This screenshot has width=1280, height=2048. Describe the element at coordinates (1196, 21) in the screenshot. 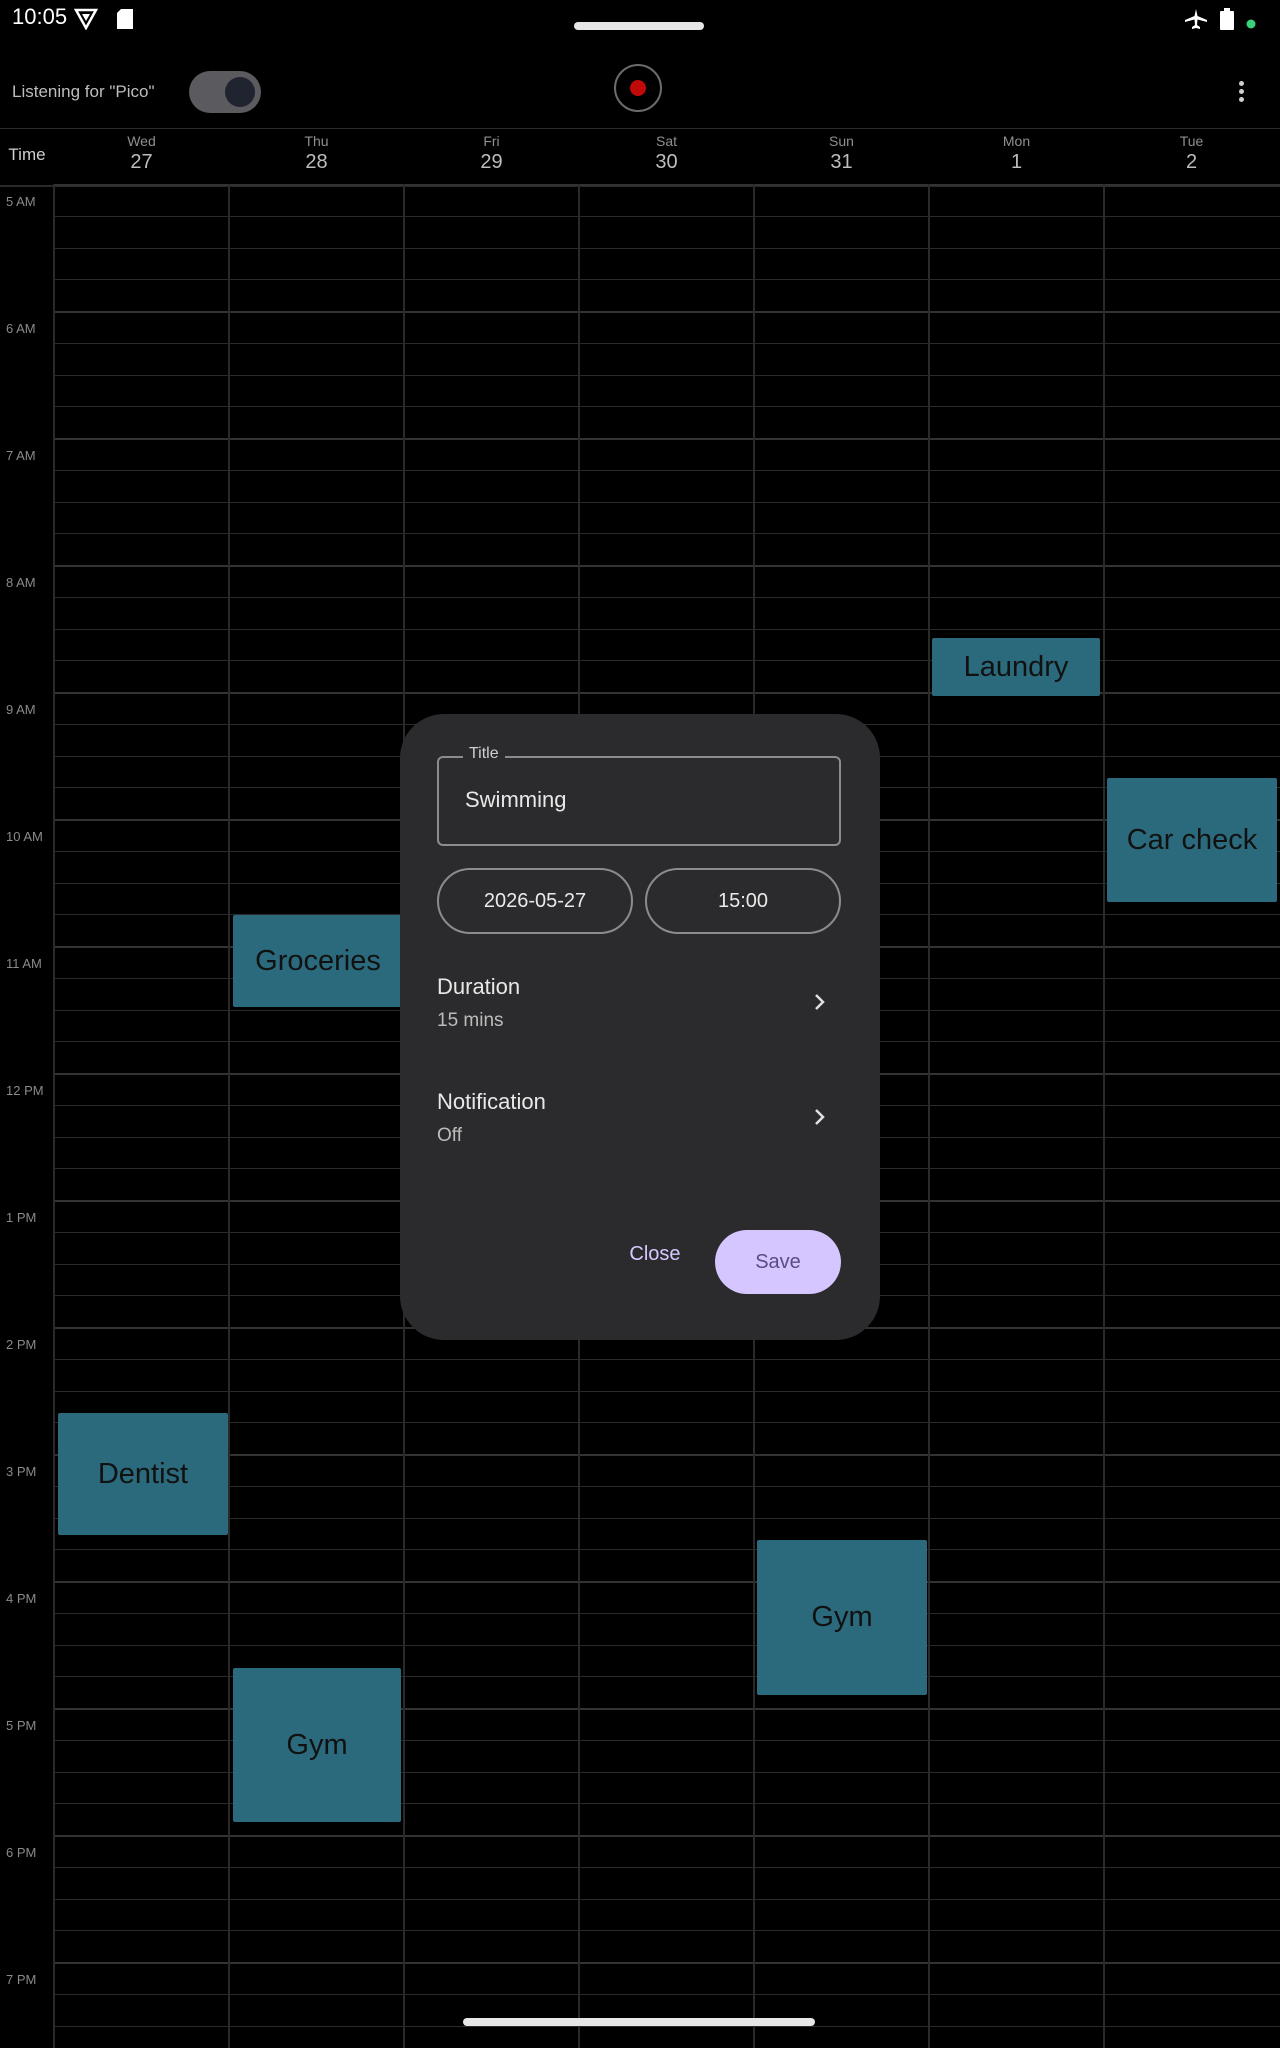

I see `airplane-icon` at that location.